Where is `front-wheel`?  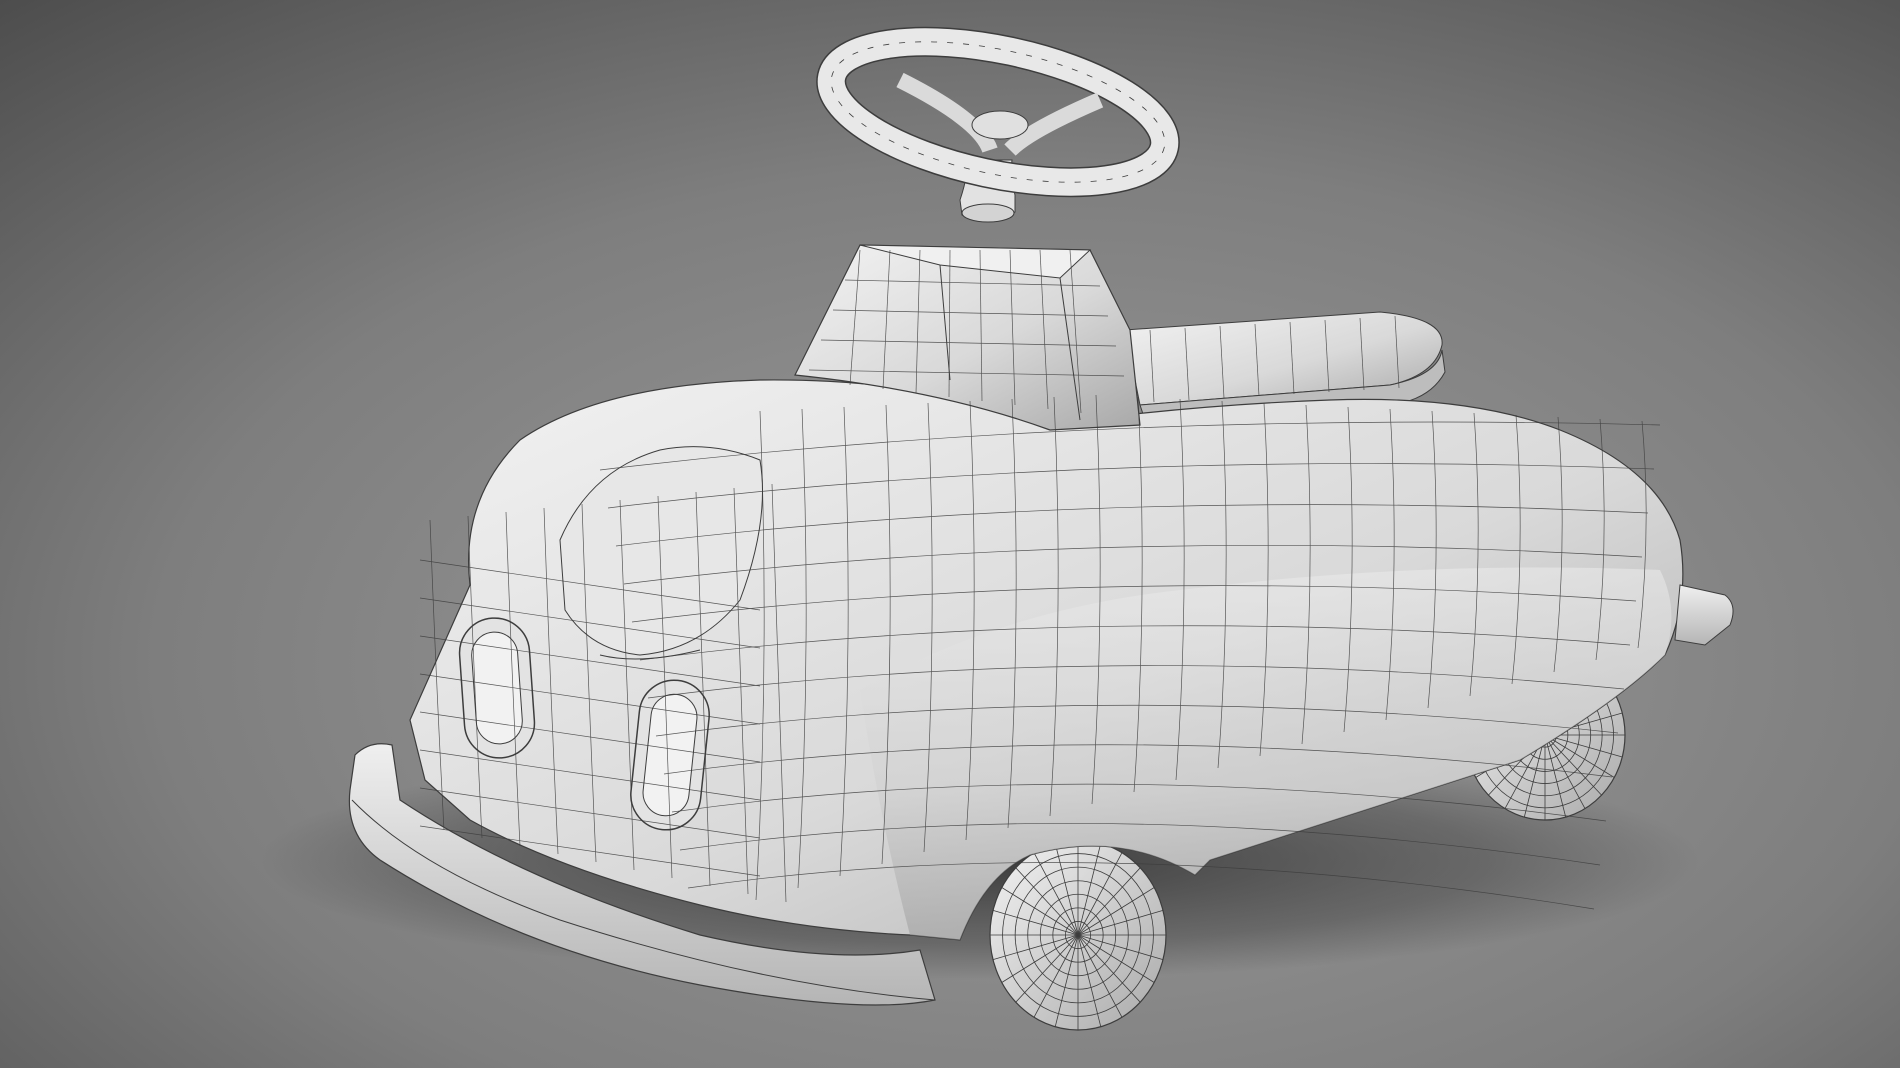 front-wheel is located at coordinates (1078, 935).